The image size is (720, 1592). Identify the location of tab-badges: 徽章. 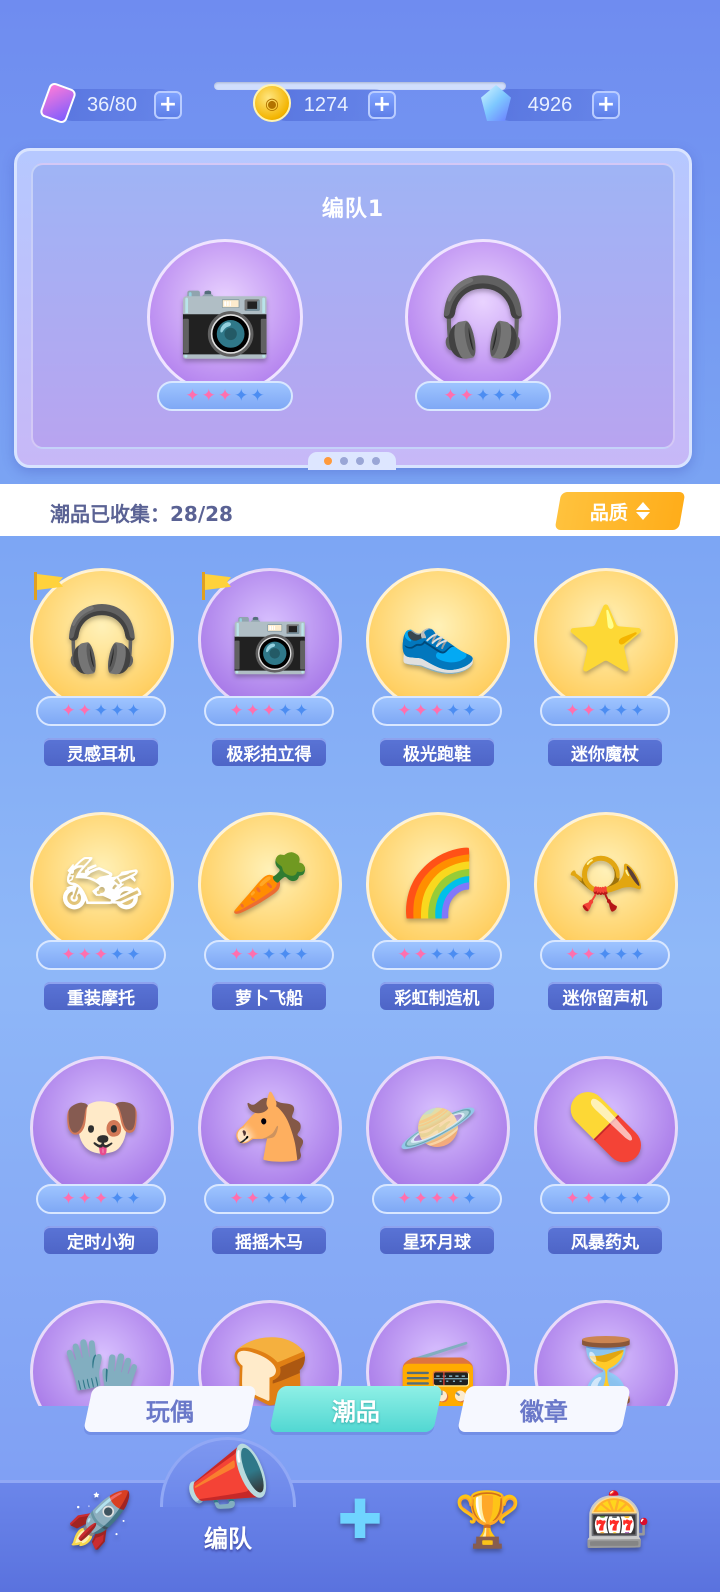
(544, 1409).